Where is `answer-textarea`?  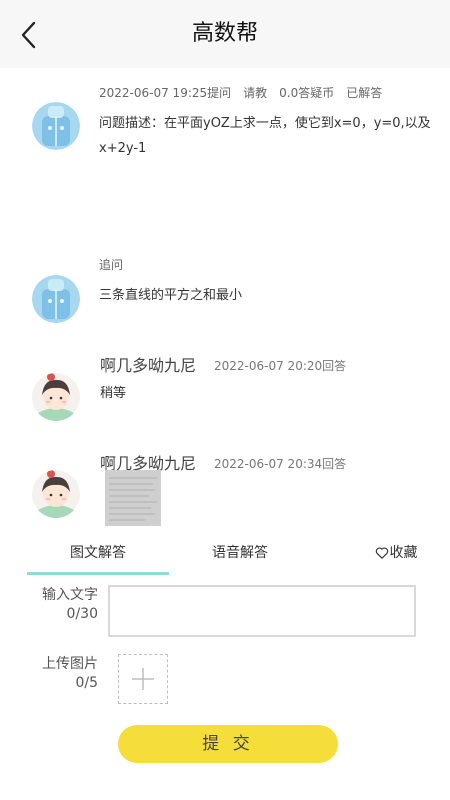 answer-textarea is located at coordinates (262, 611).